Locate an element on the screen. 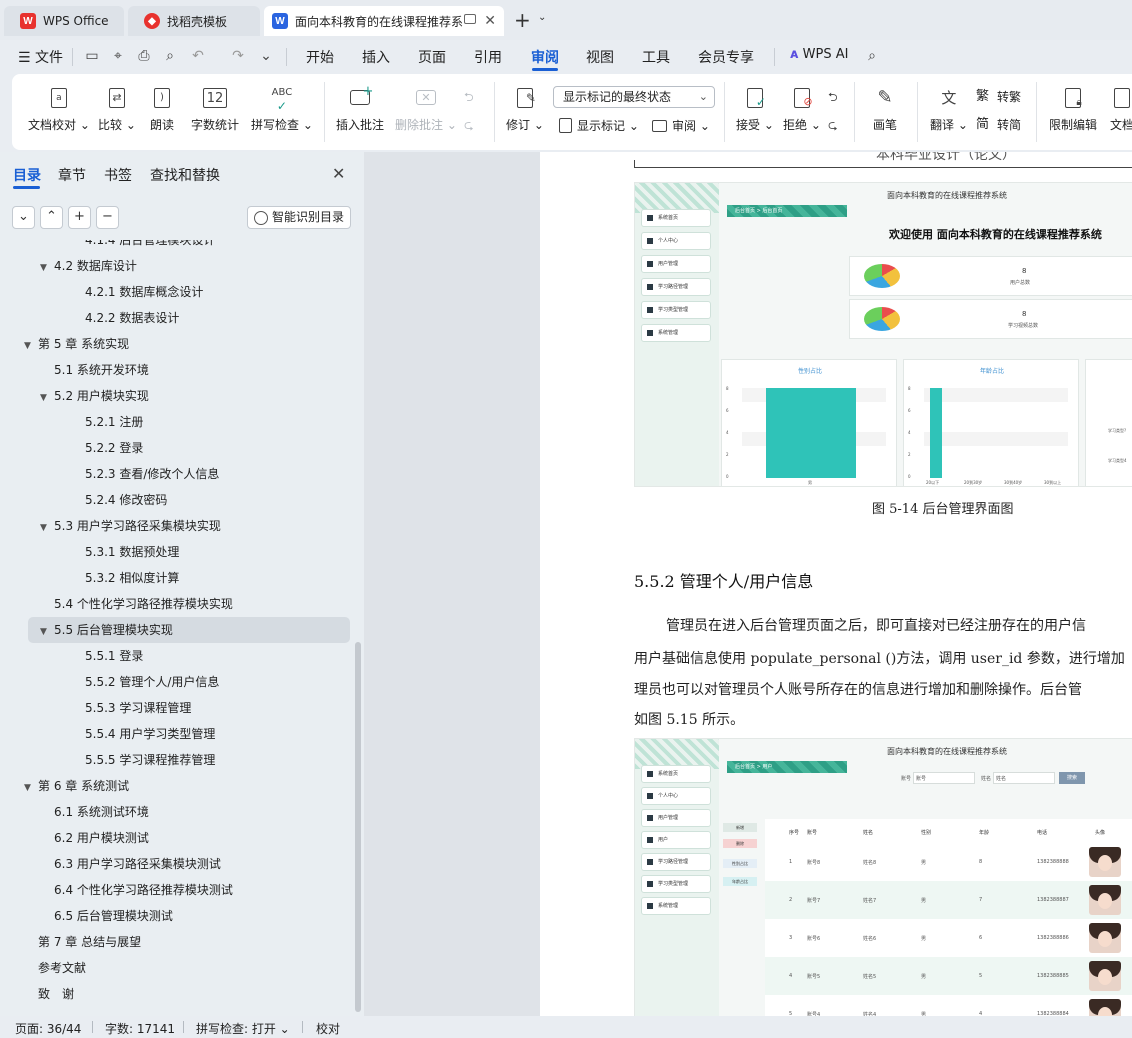  menu-references: 引用 is located at coordinates (488, 57).